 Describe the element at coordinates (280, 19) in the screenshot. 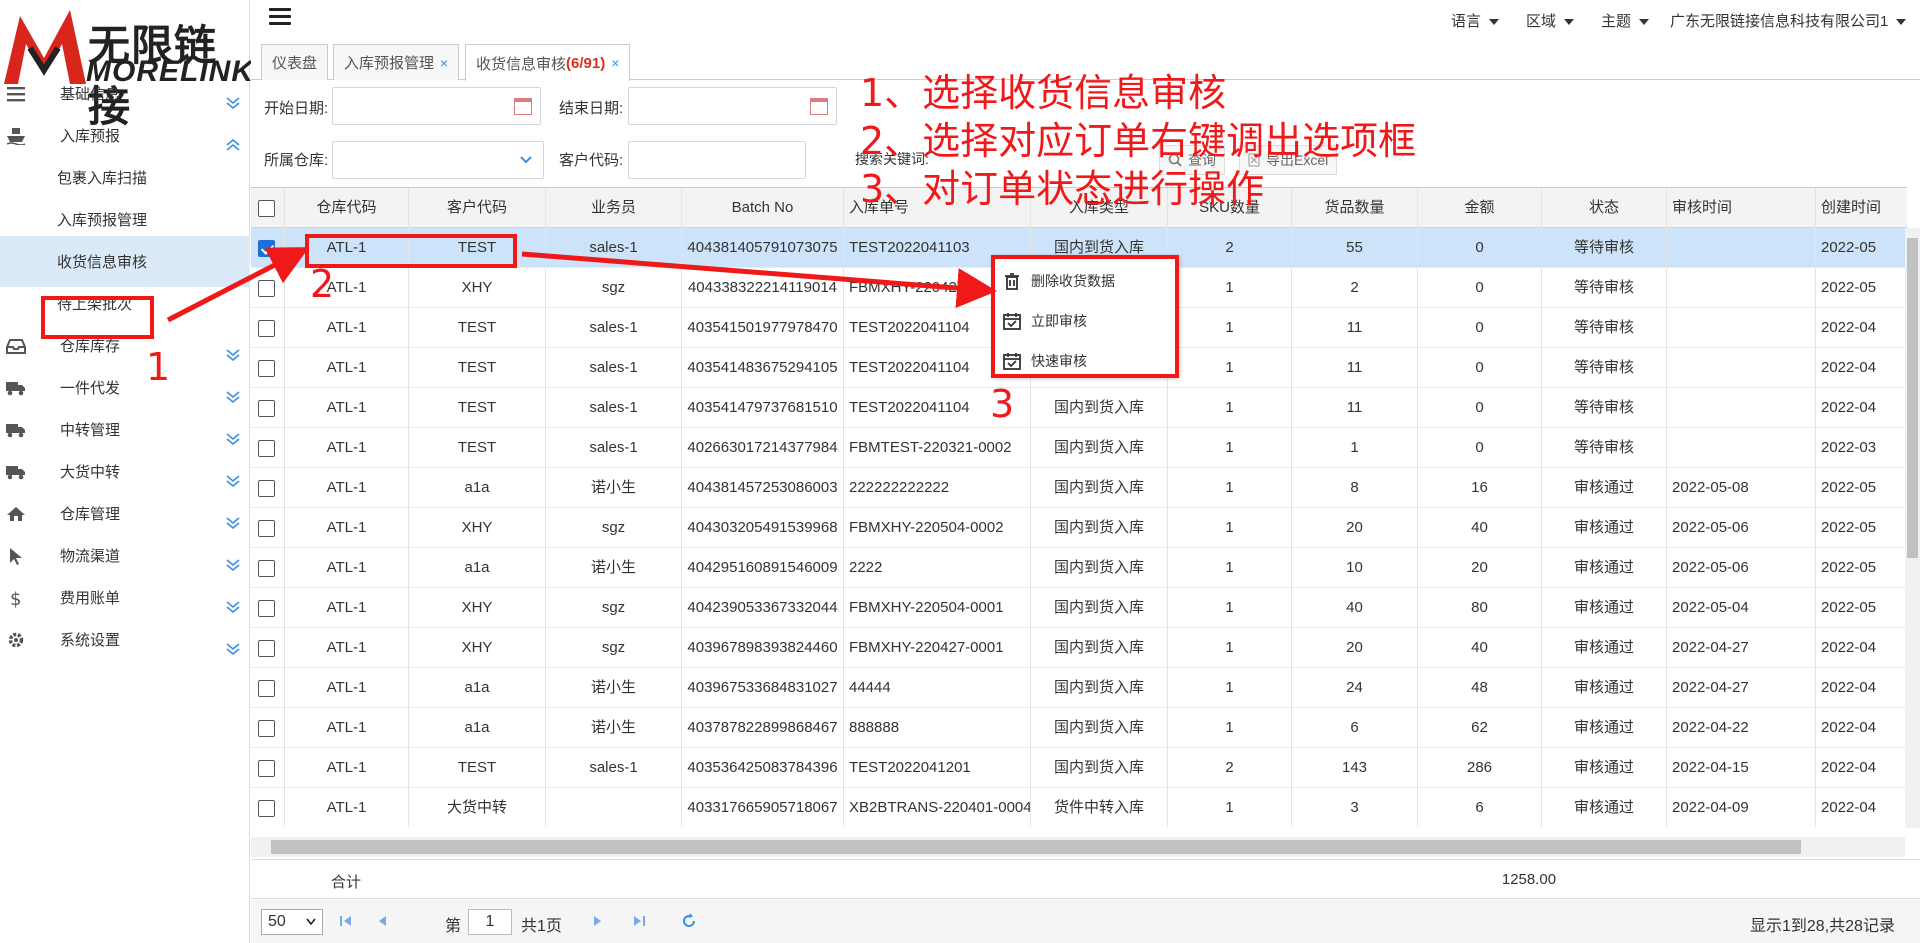

I see `hamburger-menu-icon` at that location.